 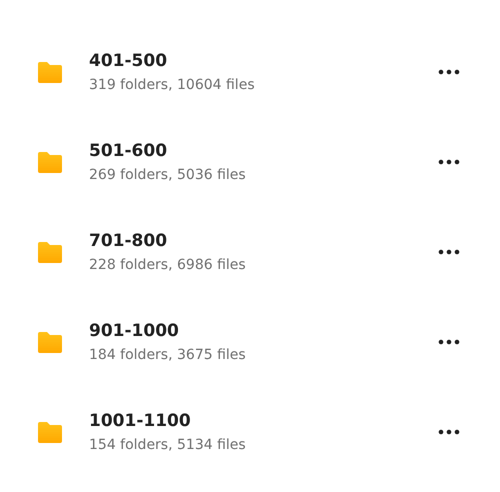 What do you see at coordinates (128, 151) in the screenshot?
I see `folder-name: 501-600` at bounding box center [128, 151].